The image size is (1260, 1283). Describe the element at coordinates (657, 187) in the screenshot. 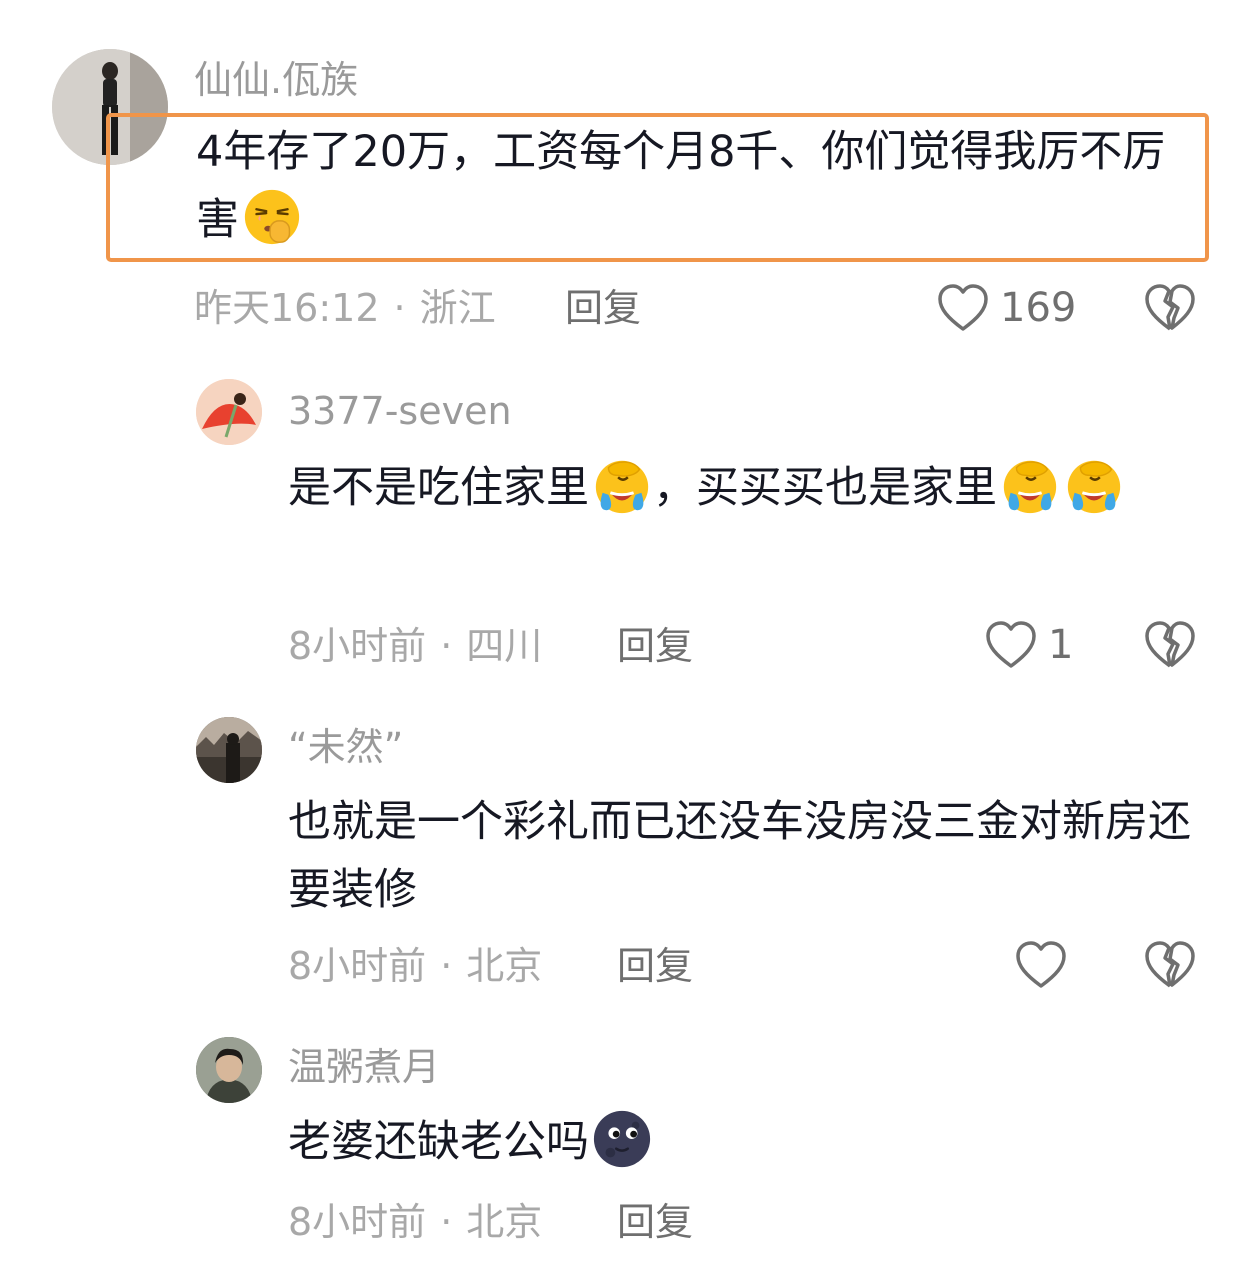

I see `highlight-box` at that location.